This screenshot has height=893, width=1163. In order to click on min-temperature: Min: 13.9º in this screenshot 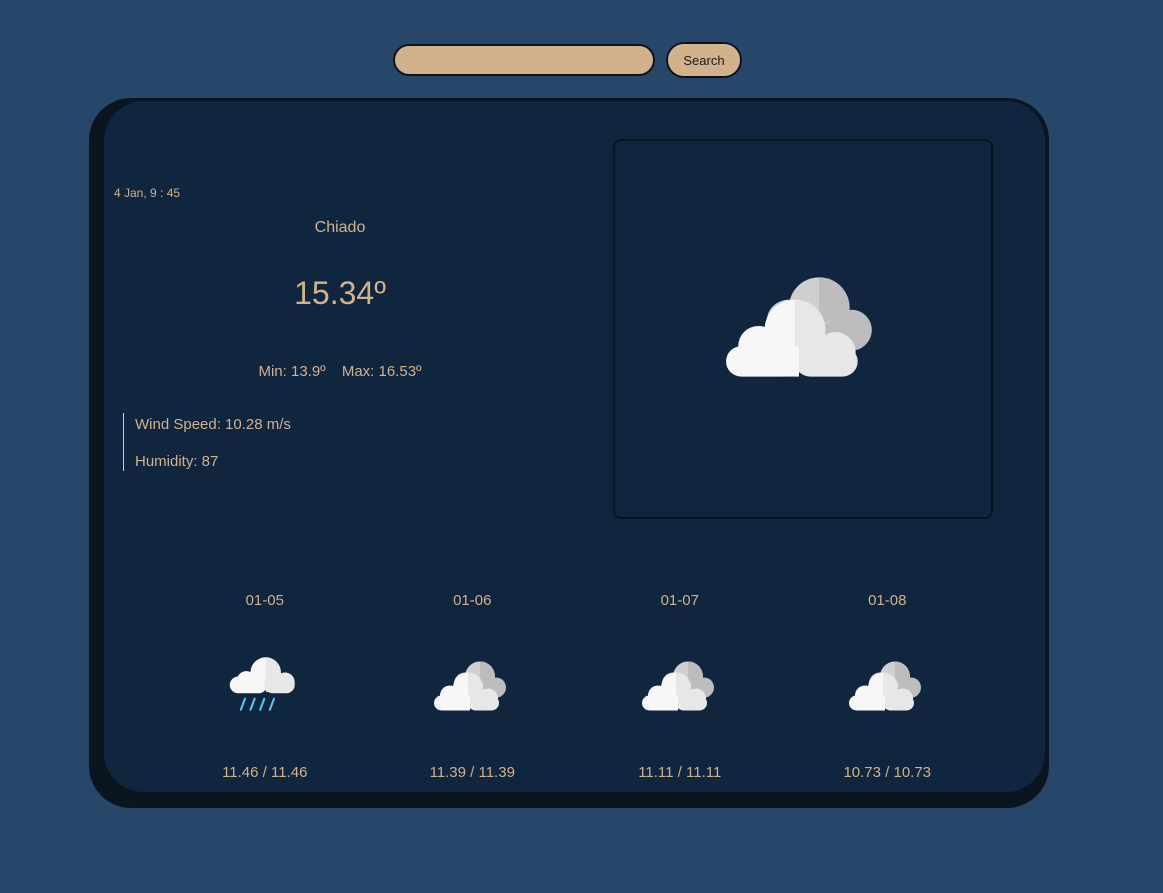, I will do `click(292, 371)`.